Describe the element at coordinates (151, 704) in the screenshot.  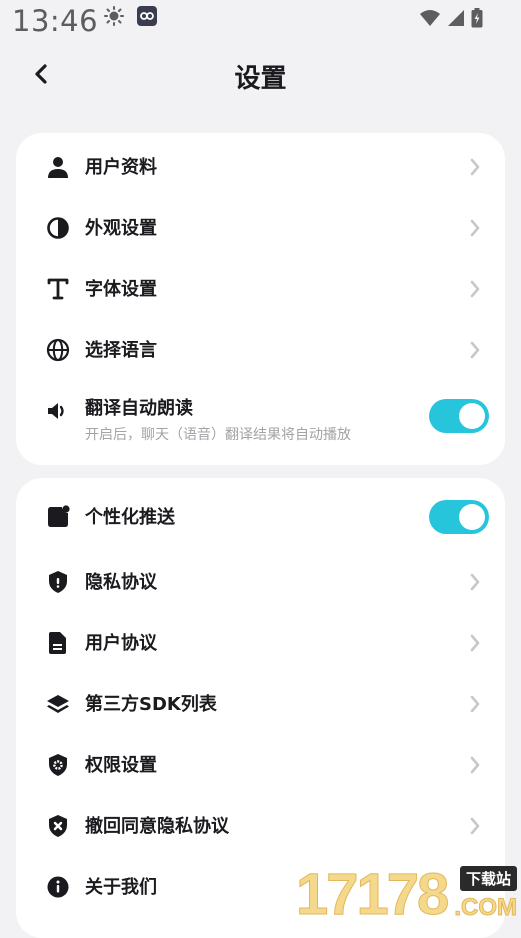
I see `row-label: 第三方SDK列表` at that location.